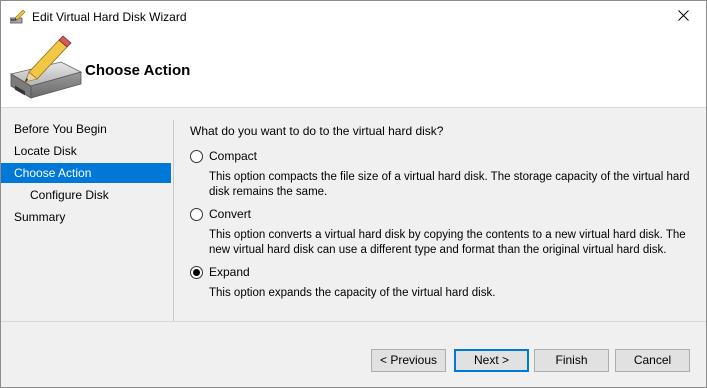  Describe the element at coordinates (229, 272) in the screenshot. I see `expand-label: Expand` at that location.